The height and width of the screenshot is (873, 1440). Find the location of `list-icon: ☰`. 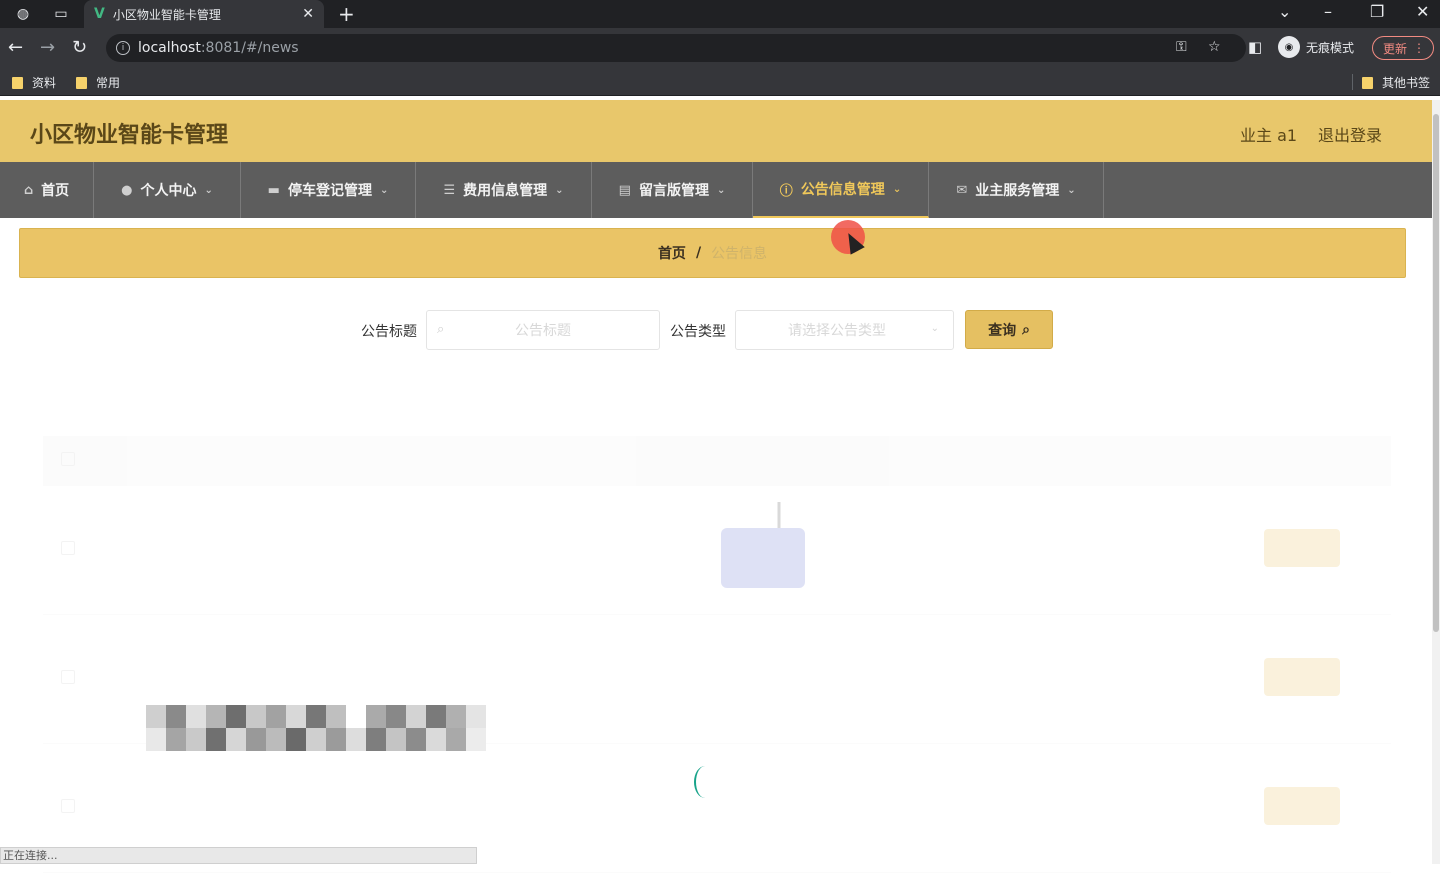

list-icon: ☰ is located at coordinates (449, 190).